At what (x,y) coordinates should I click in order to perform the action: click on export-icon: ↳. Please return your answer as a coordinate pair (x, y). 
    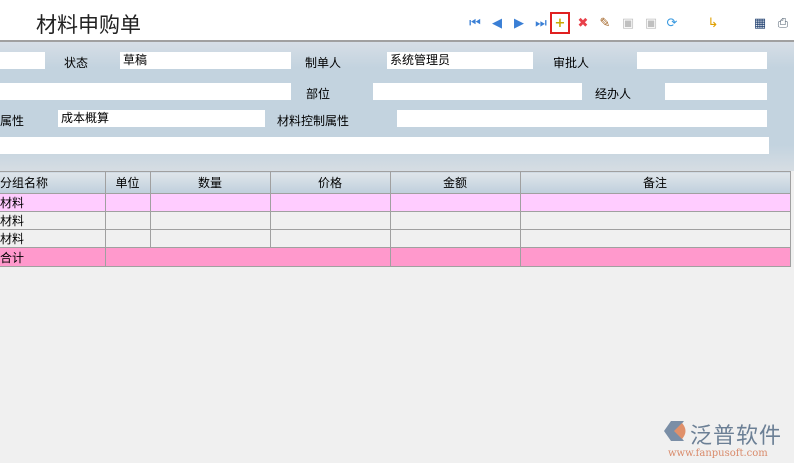
    Looking at the image, I should click on (713, 23).